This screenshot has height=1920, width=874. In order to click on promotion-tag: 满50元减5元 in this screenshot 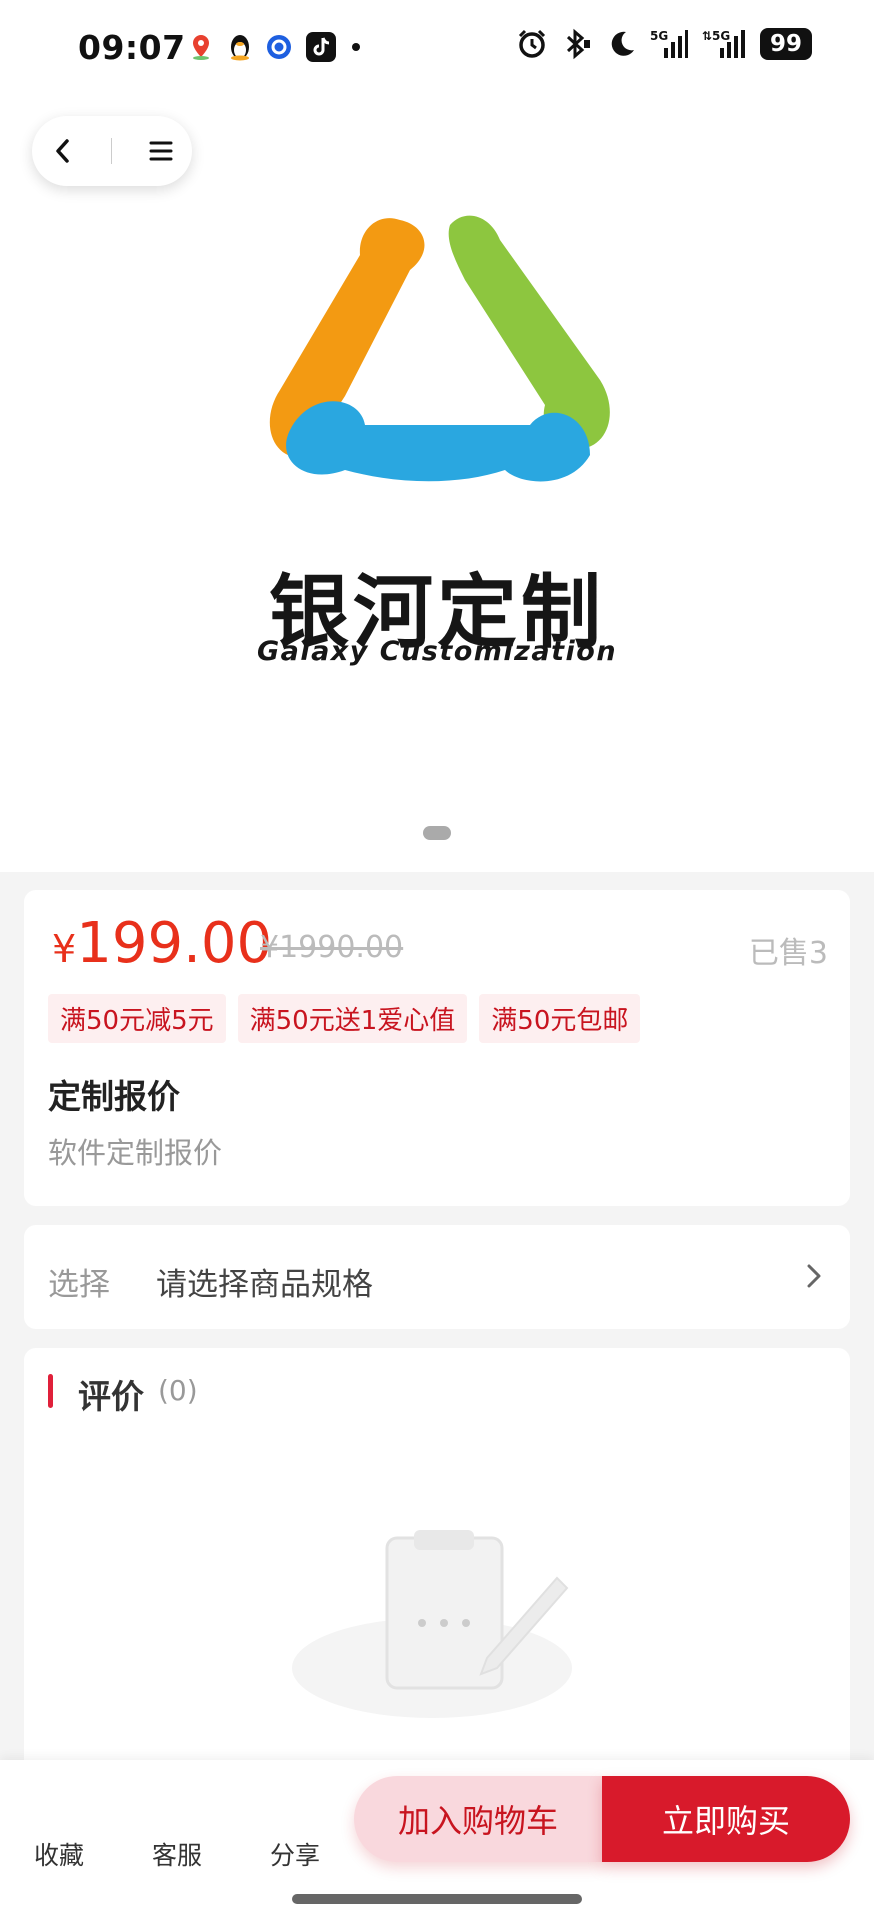, I will do `click(137, 1018)`.